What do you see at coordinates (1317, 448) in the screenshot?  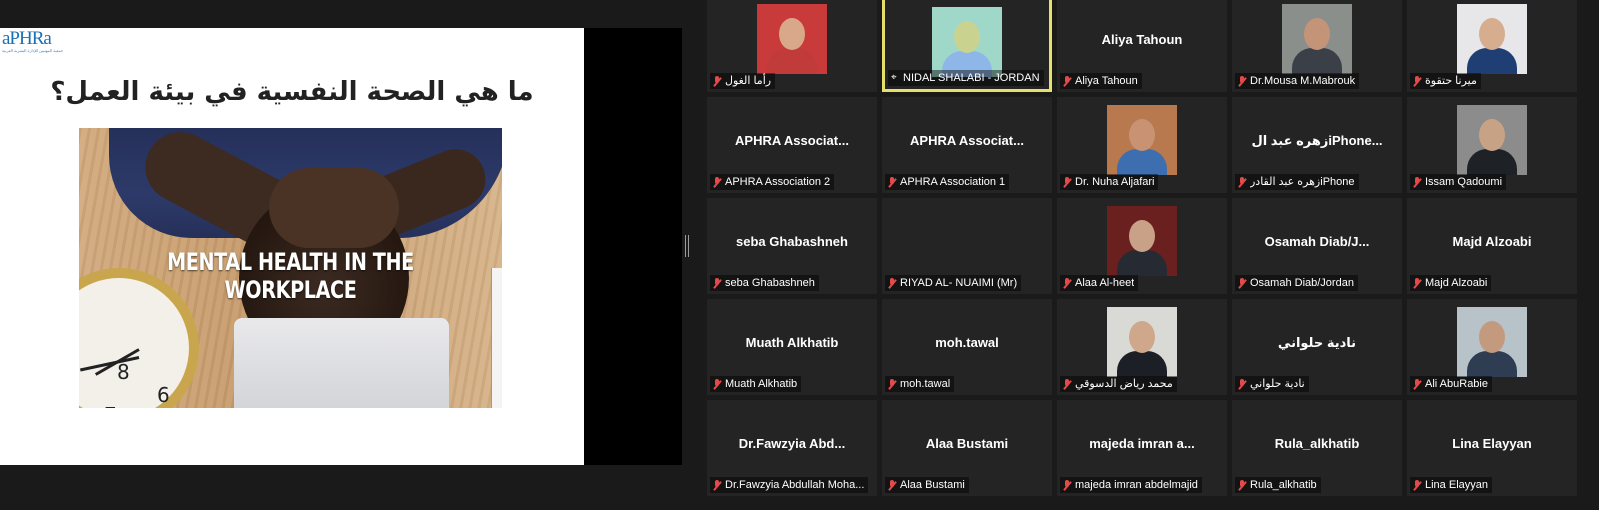 I see `participant-tile: Rula_alkhatib Rula_alkhatib` at bounding box center [1317, 448].